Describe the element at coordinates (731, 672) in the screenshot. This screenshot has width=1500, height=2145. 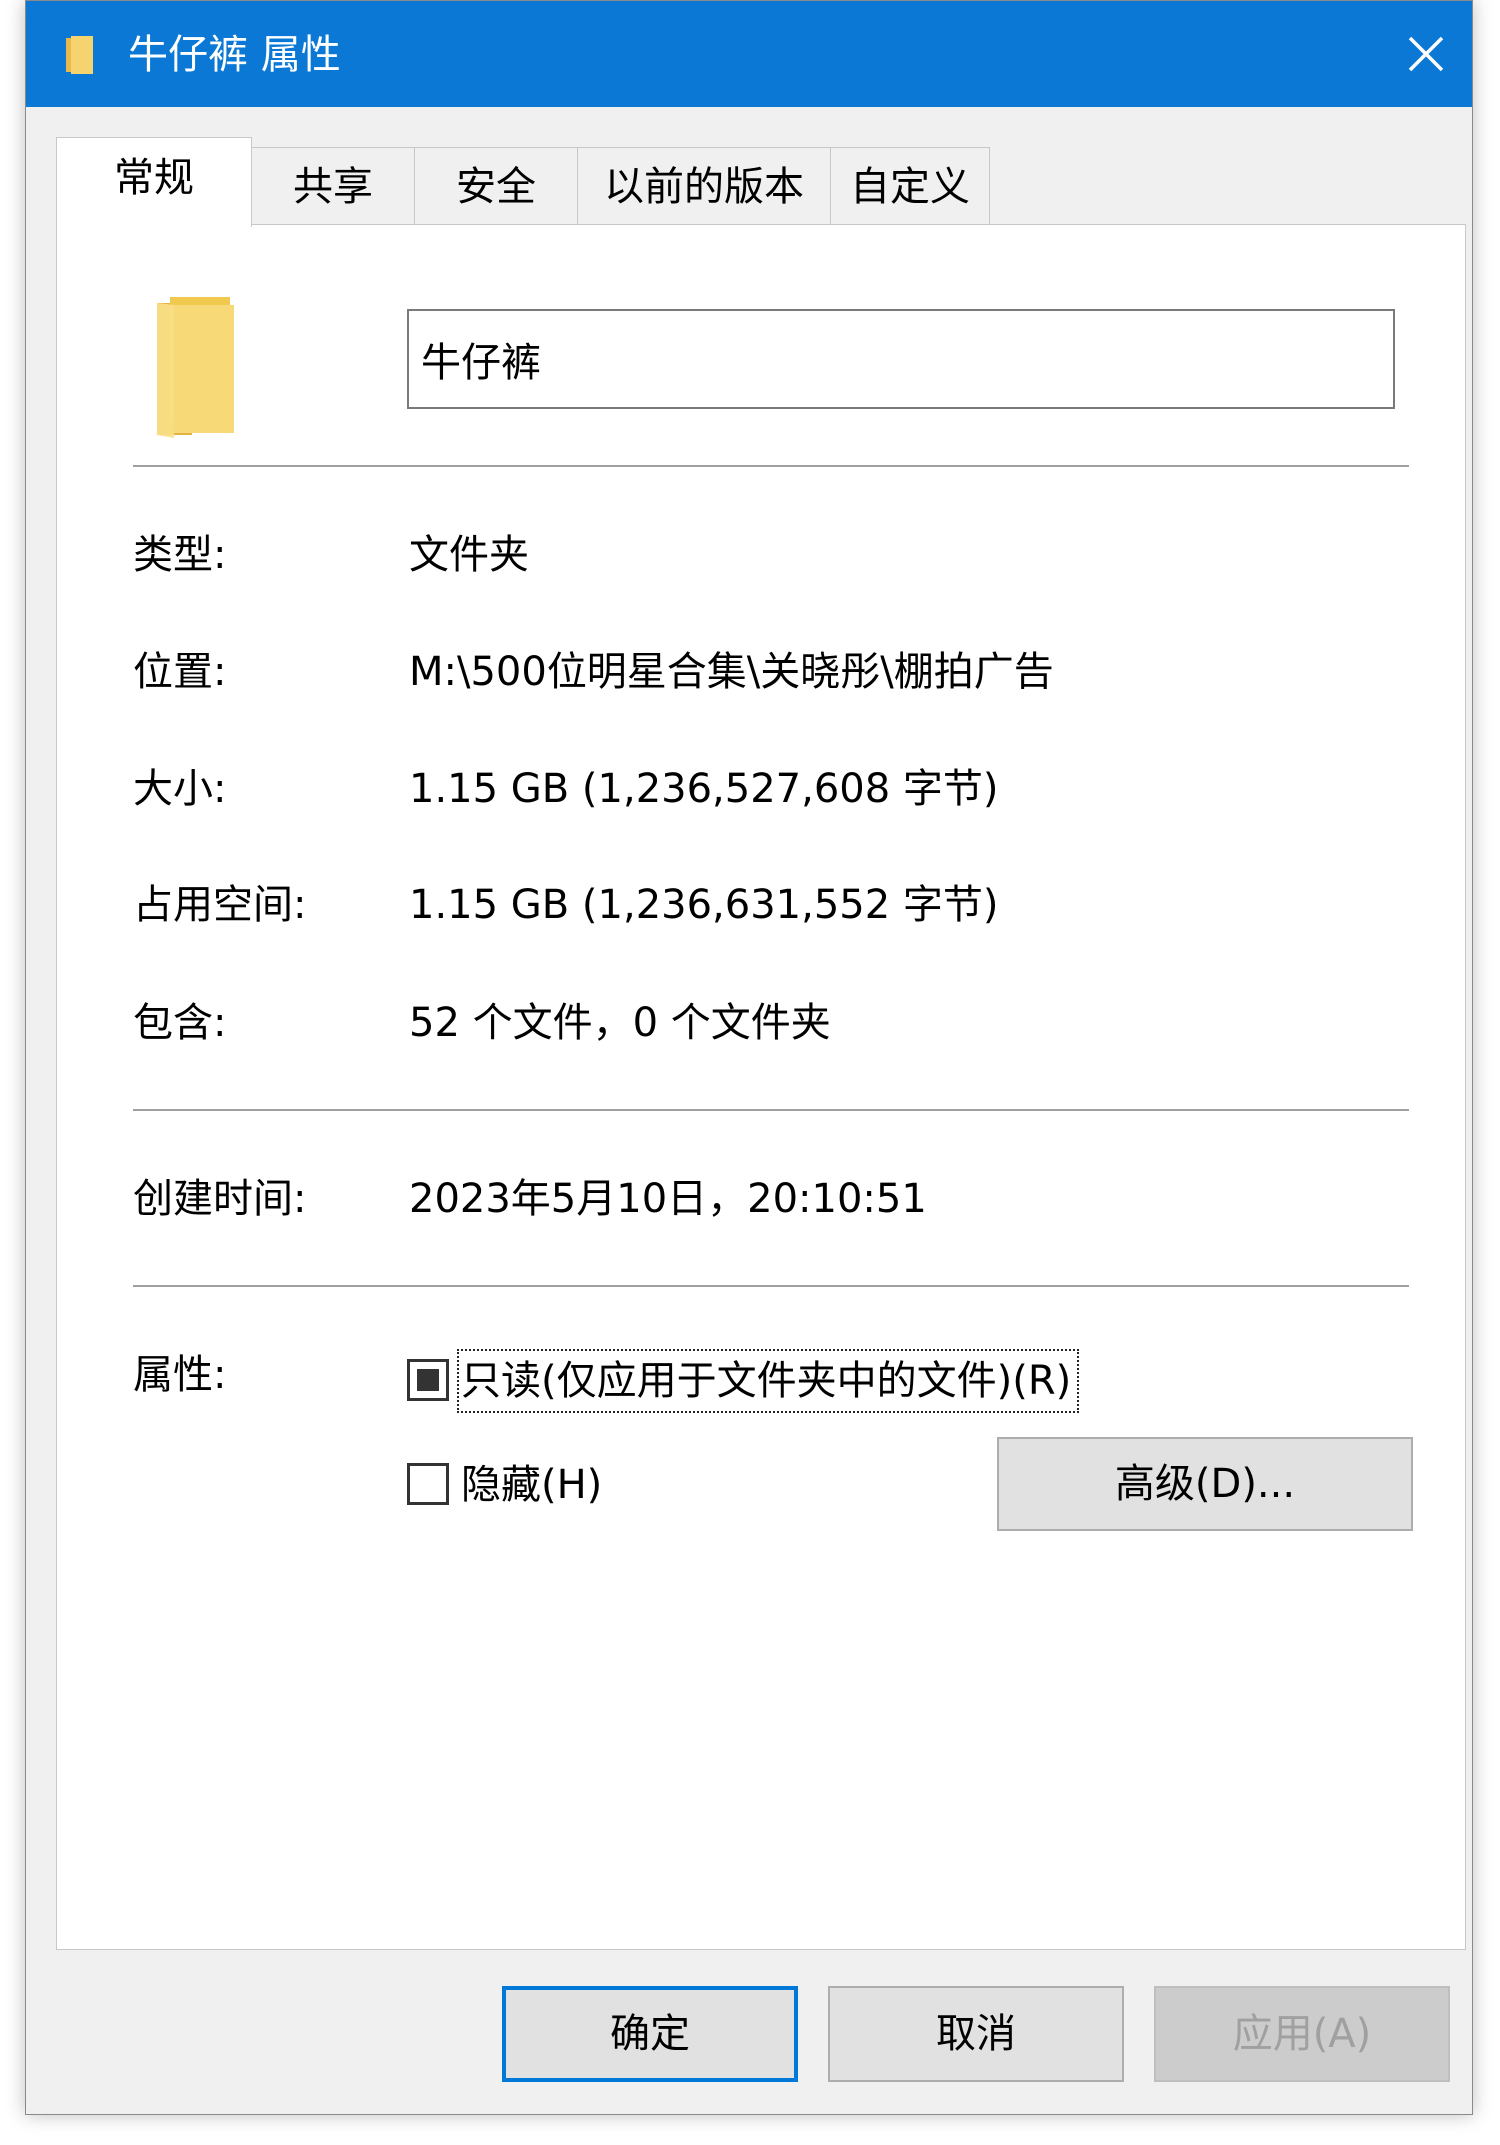
I see `location-value: M:\500位明星合集\关晓彤\棚拍广告` at that location.